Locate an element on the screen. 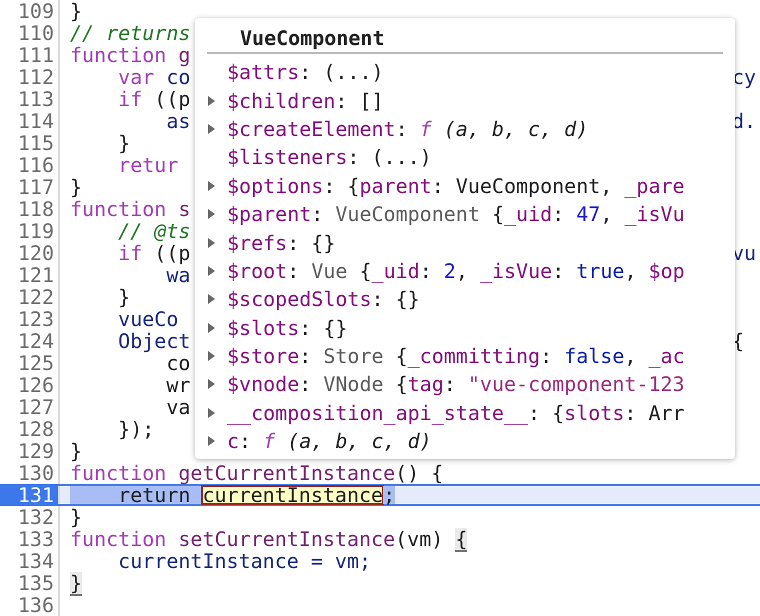 This screenshot has height=616, width=760. line-number: 111 is located at coordinates (35, 55).